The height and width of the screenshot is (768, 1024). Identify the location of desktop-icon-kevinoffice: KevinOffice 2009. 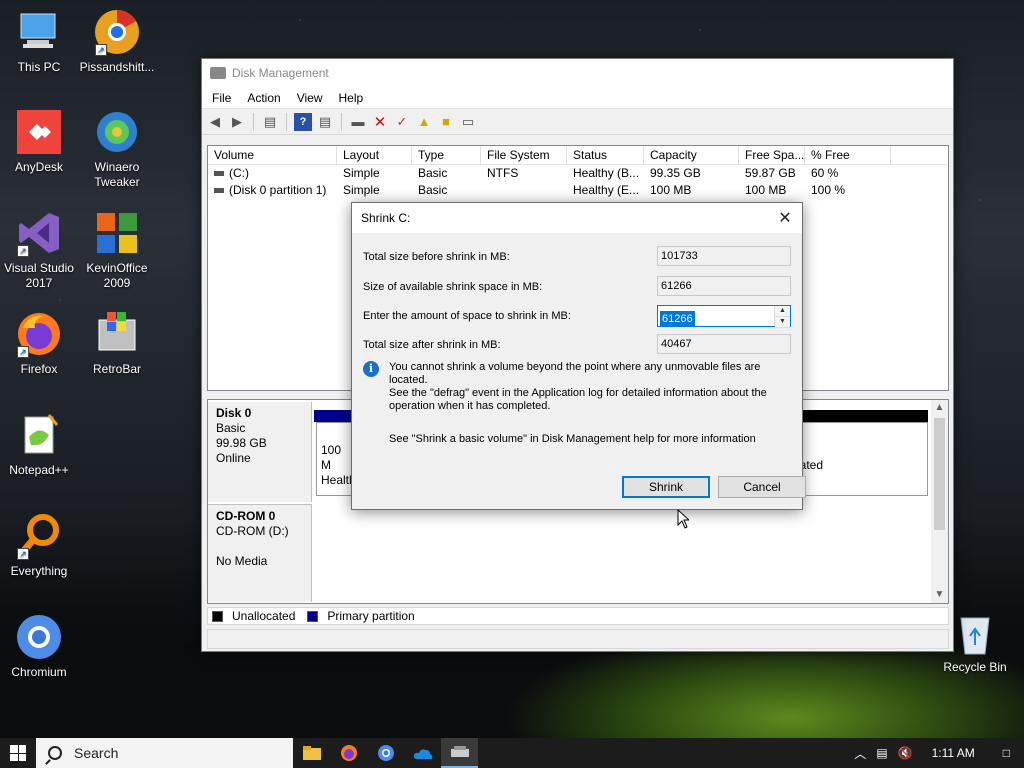
(117, 250).